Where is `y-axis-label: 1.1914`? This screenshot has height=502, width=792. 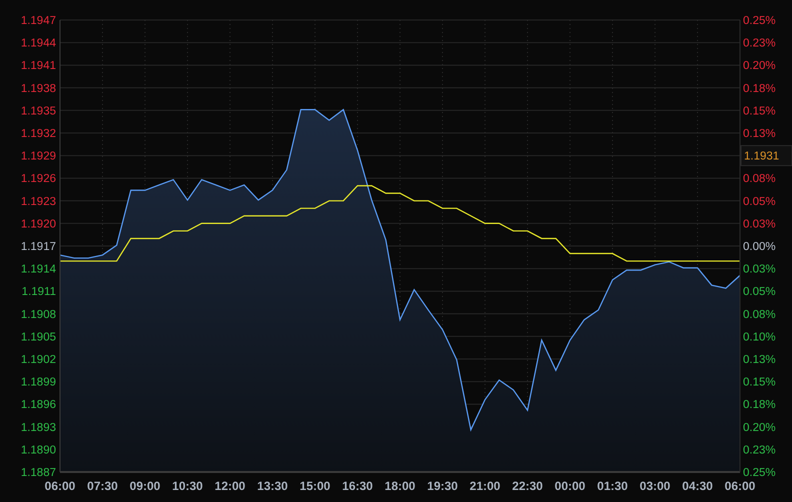 y-axis-label: 1.1914 is located at coordinates (38, 270).